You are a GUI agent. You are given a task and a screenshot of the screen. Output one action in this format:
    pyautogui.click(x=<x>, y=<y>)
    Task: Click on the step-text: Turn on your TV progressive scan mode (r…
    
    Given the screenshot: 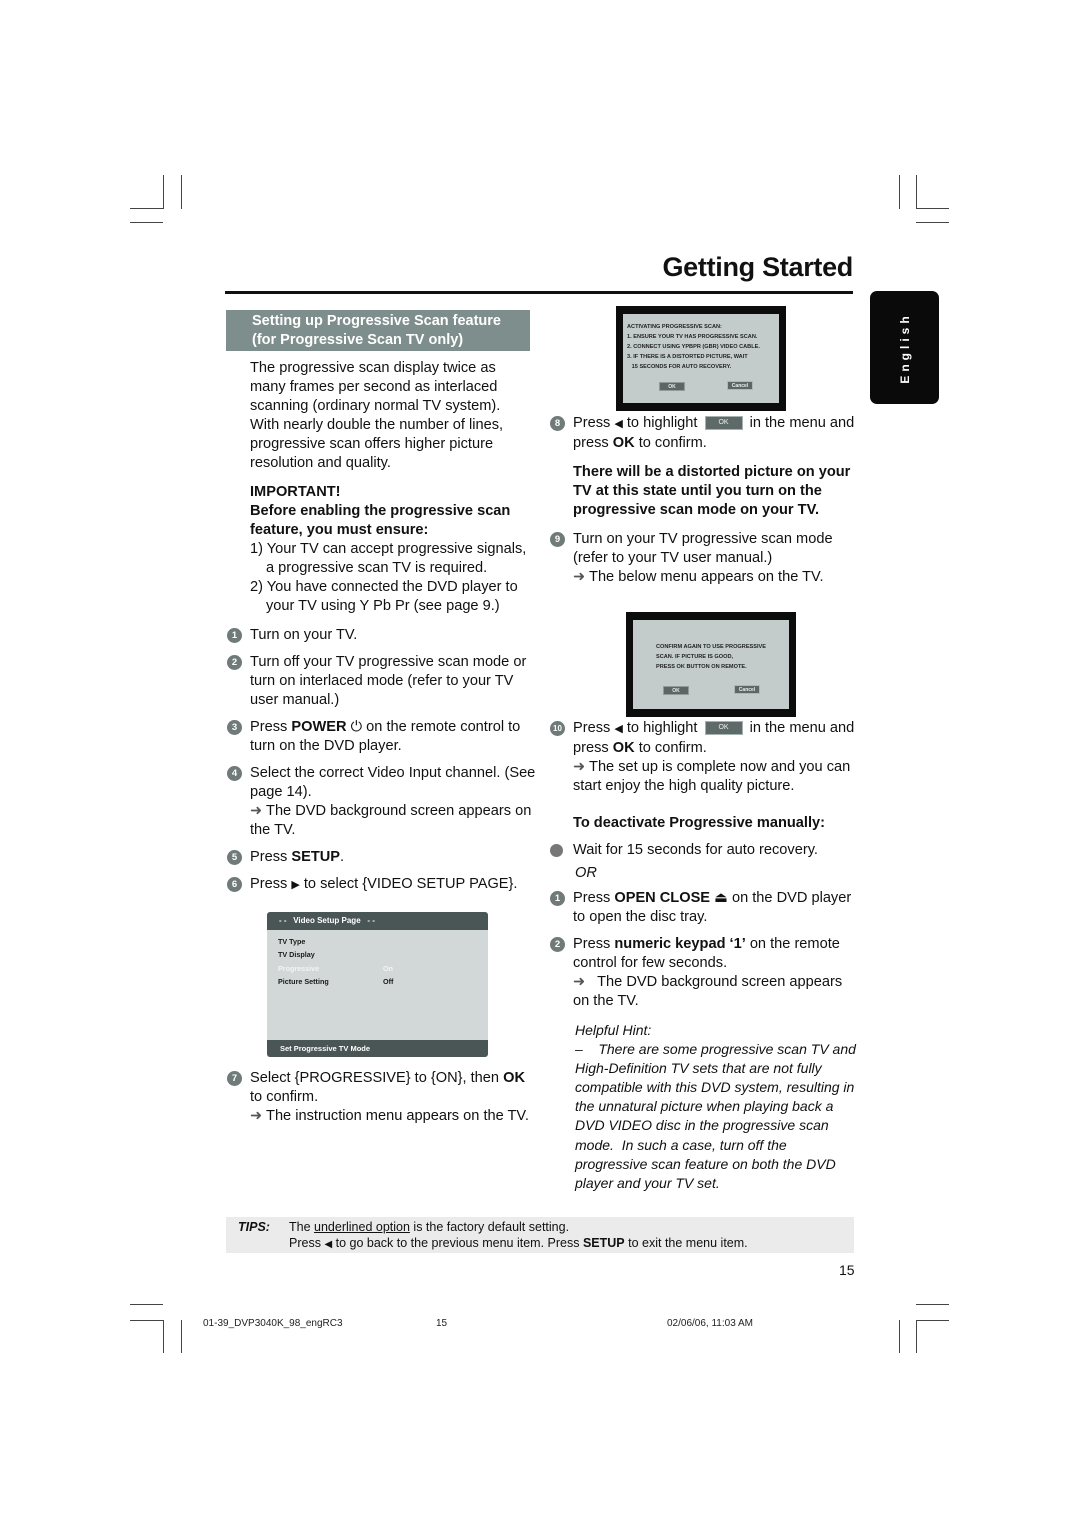 What is the action you would take?
    pyautogui.click(x=703, y=548)
    